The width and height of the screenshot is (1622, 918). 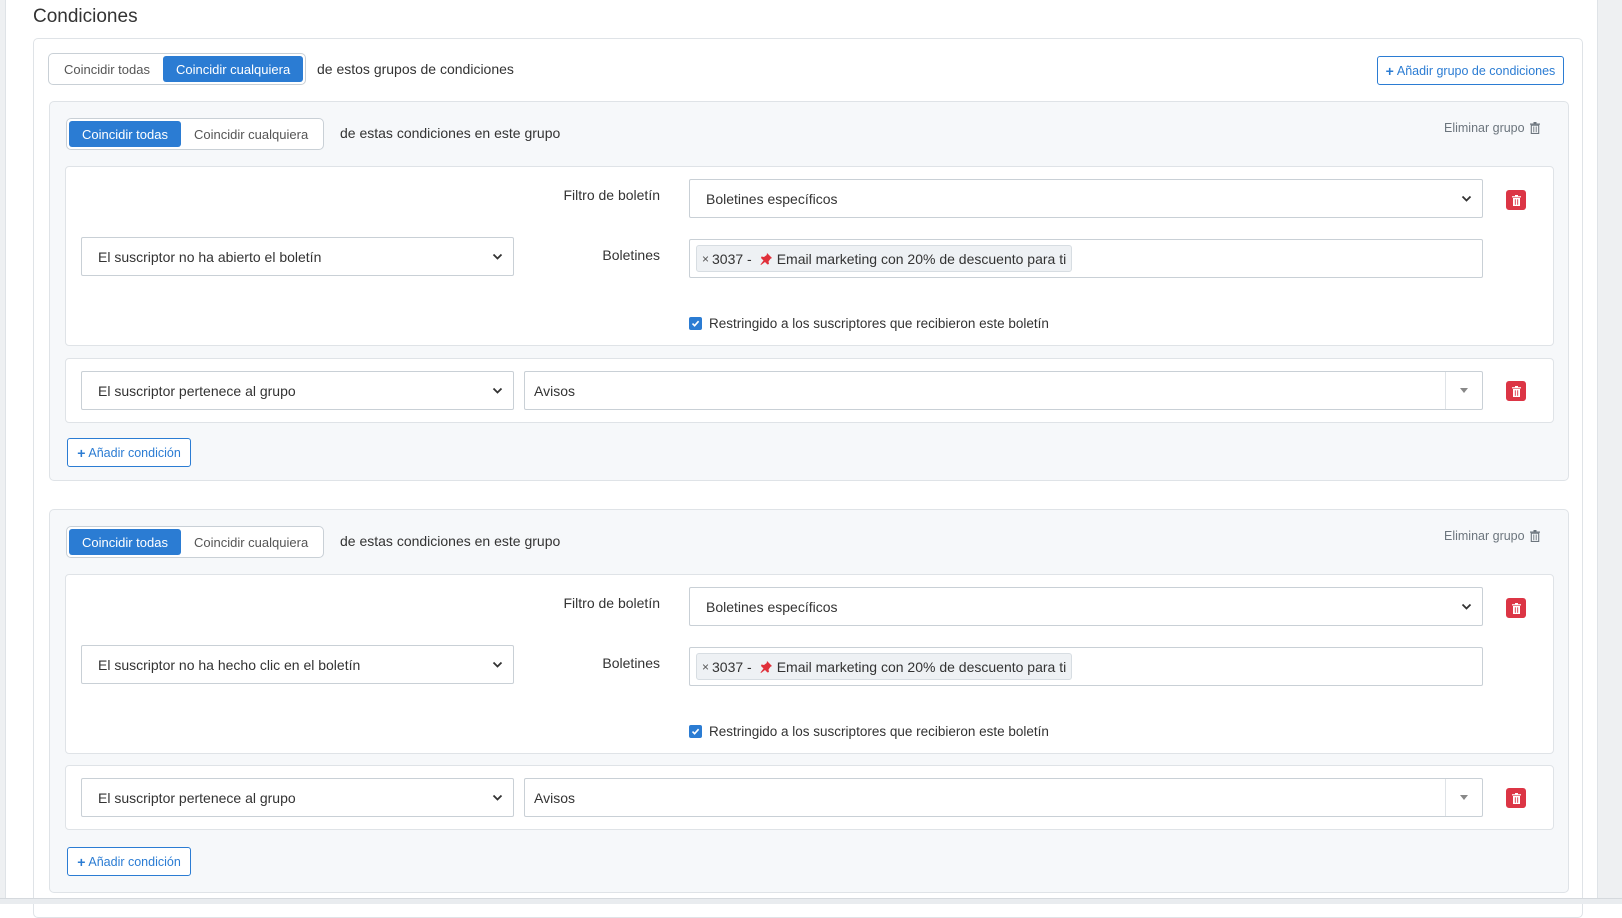 What do you see at coordinates (1492, 536) in the screenshot?
I see `group-2-remove-button: Eliminar grupo` at bounding box center [1492, 536].